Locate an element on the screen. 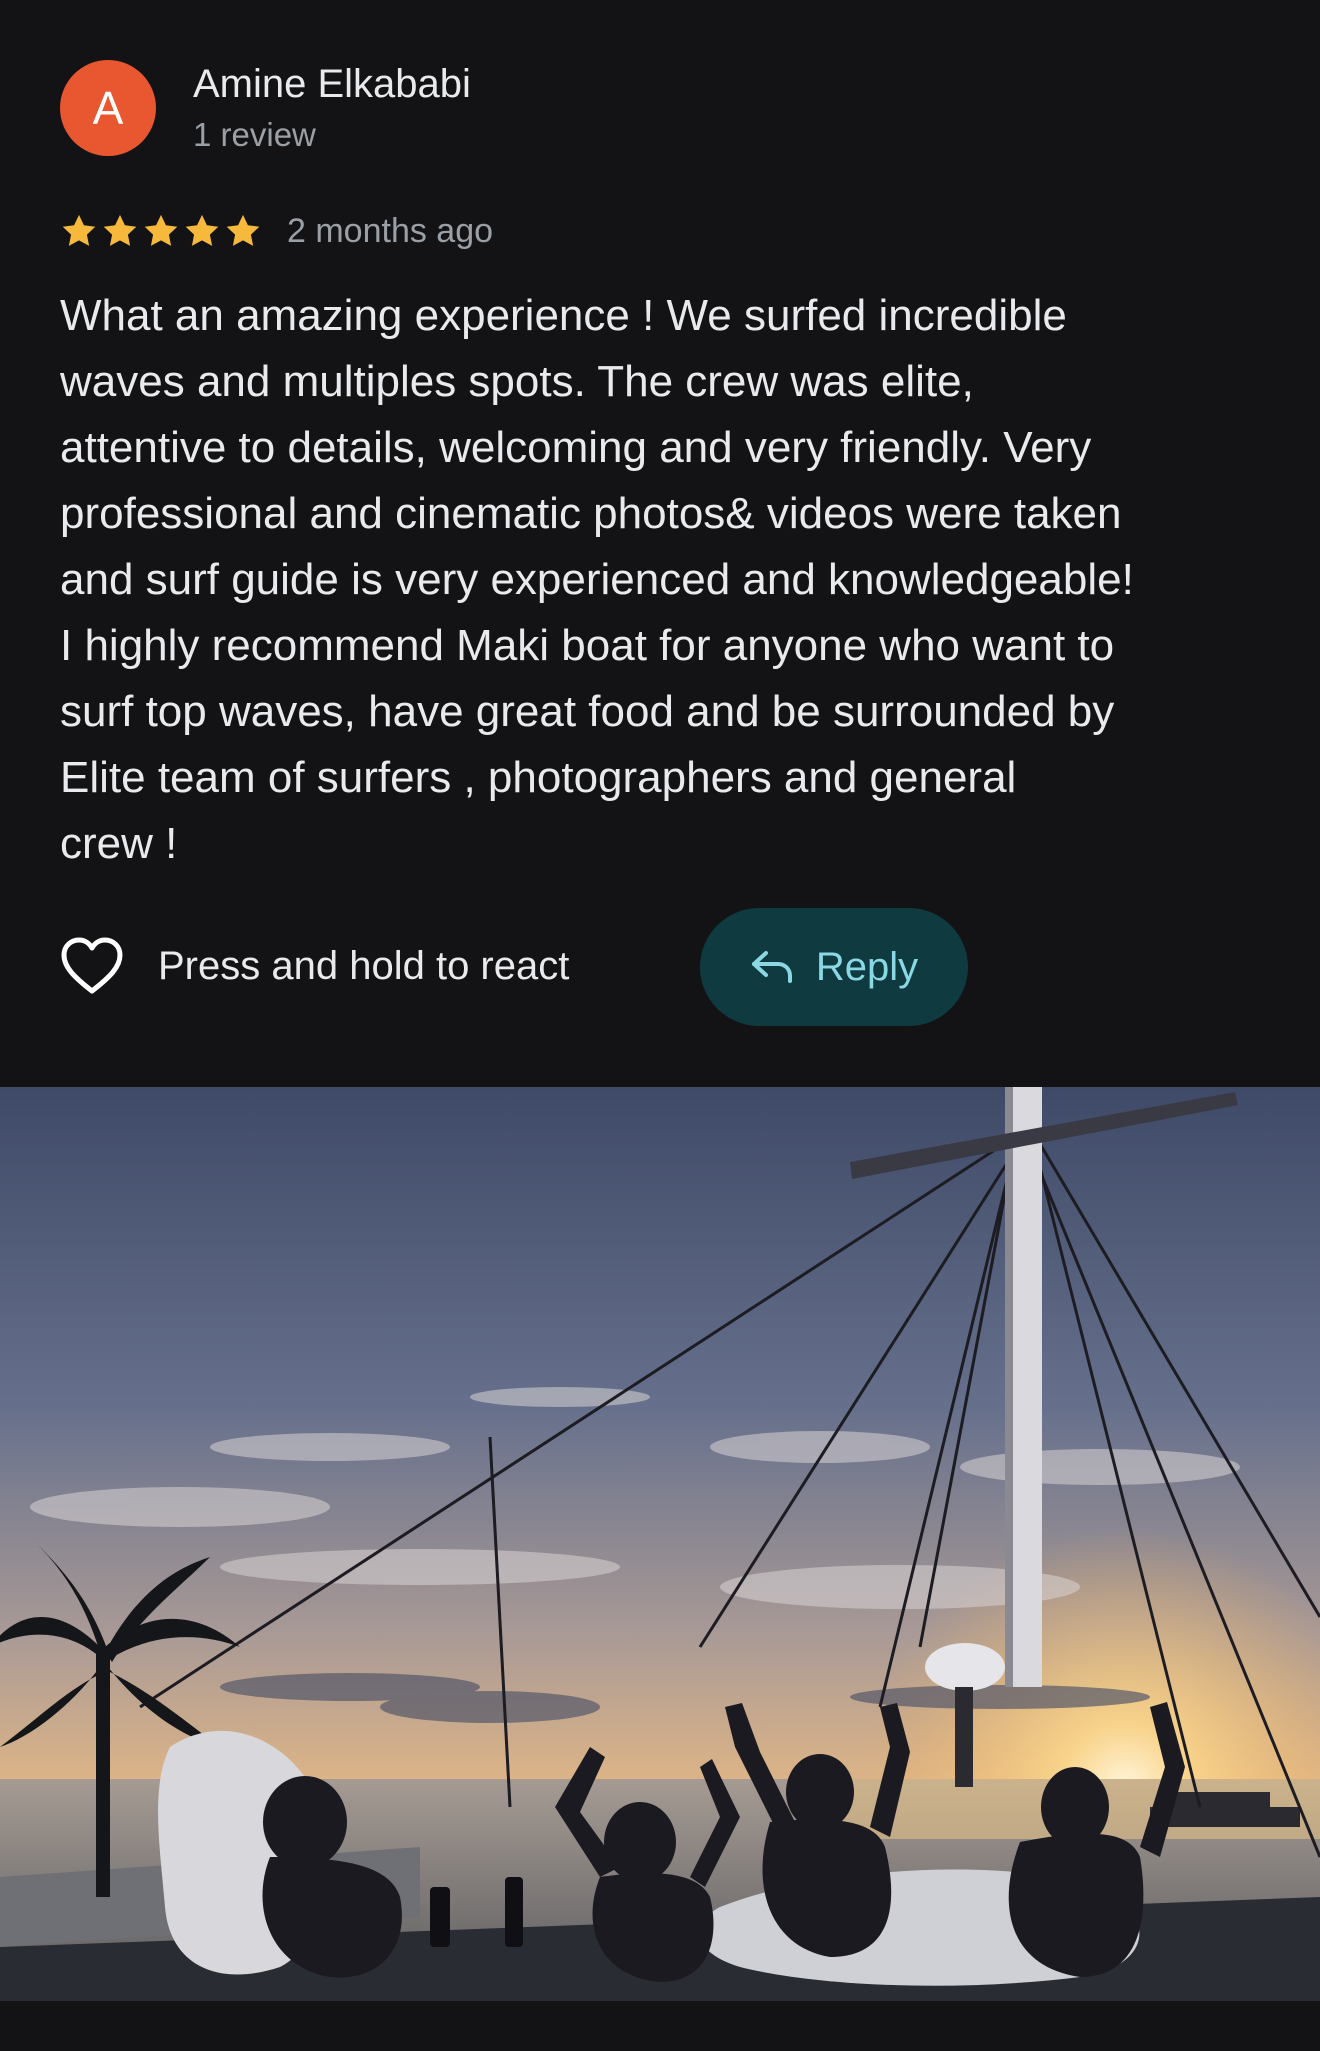 Image resolution: width=1320 pixels, height=2051 pixels. avatar: A is located at coordinates (108, 108).